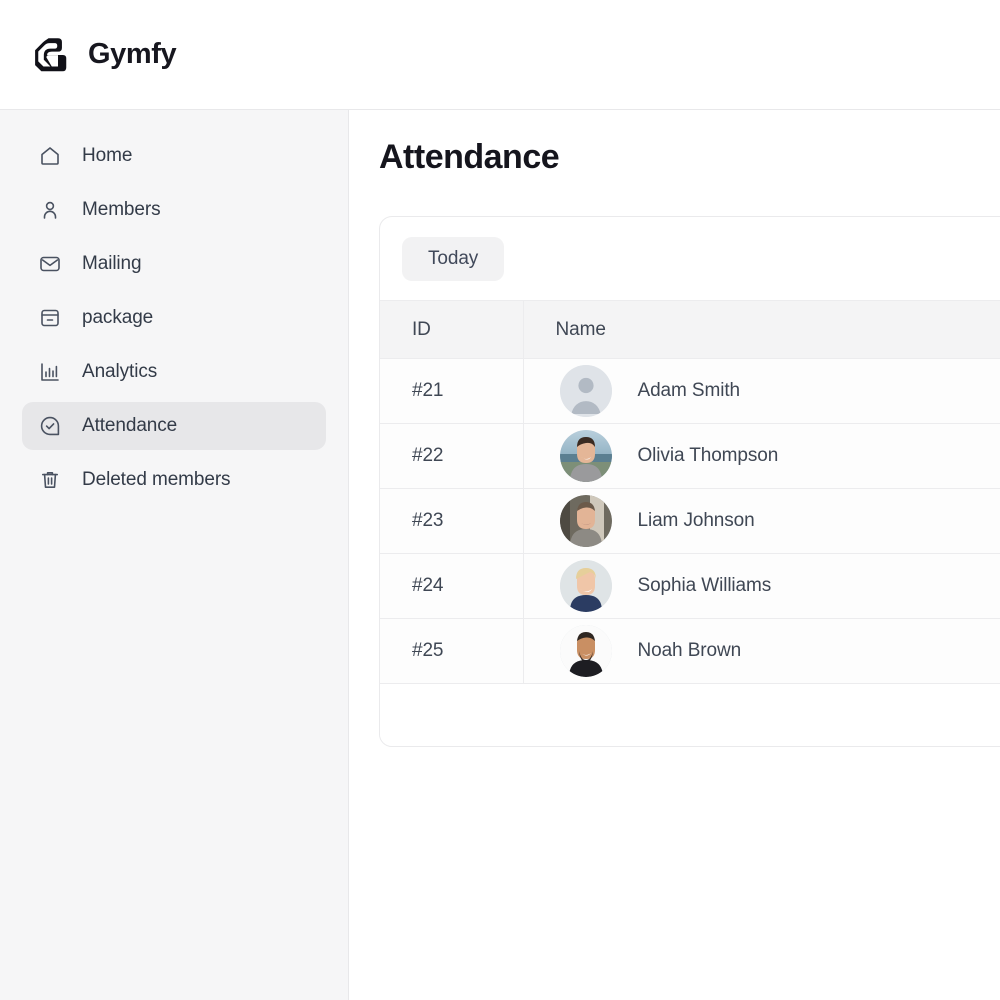 The height and width of the screenshot is (1000, 1000). I want to click on top-bar: Gymfy, so click(500, 55).